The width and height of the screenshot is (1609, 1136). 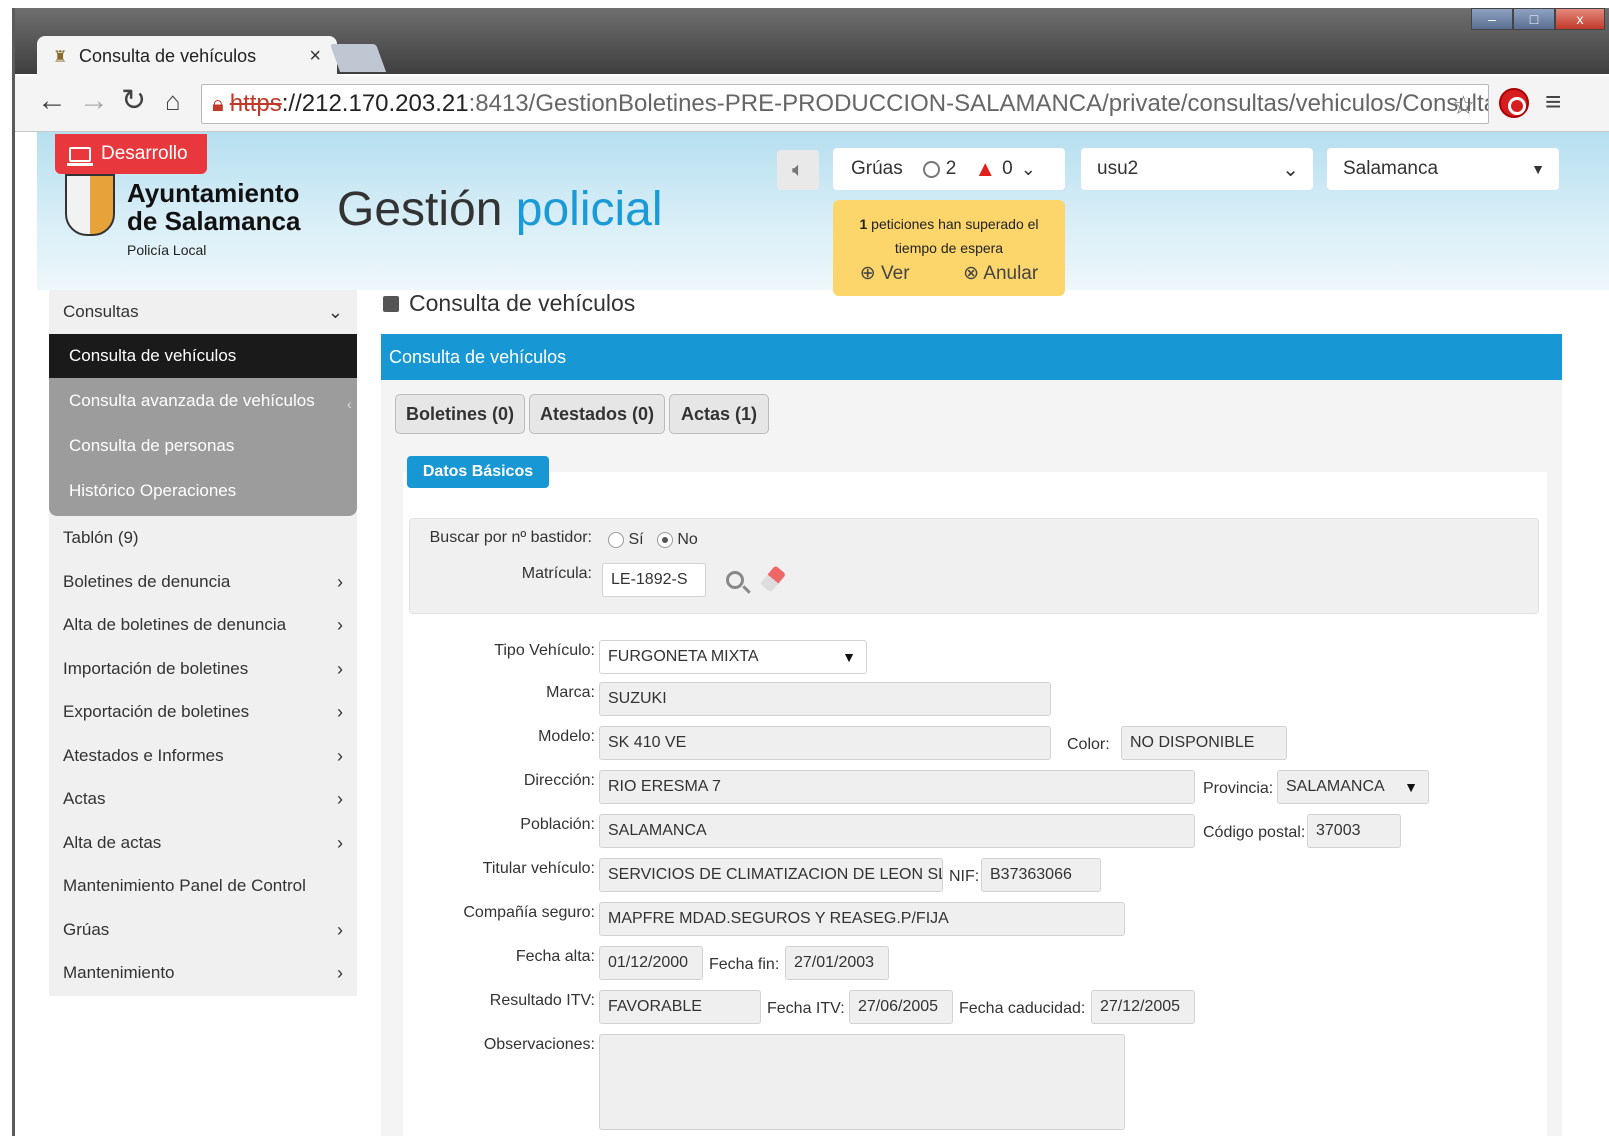 What do you see at coordinates (203, 538) in the screenshot?
I see `sidebar-item-tablon: Tablón (9)` at bounding box center [203, 538].